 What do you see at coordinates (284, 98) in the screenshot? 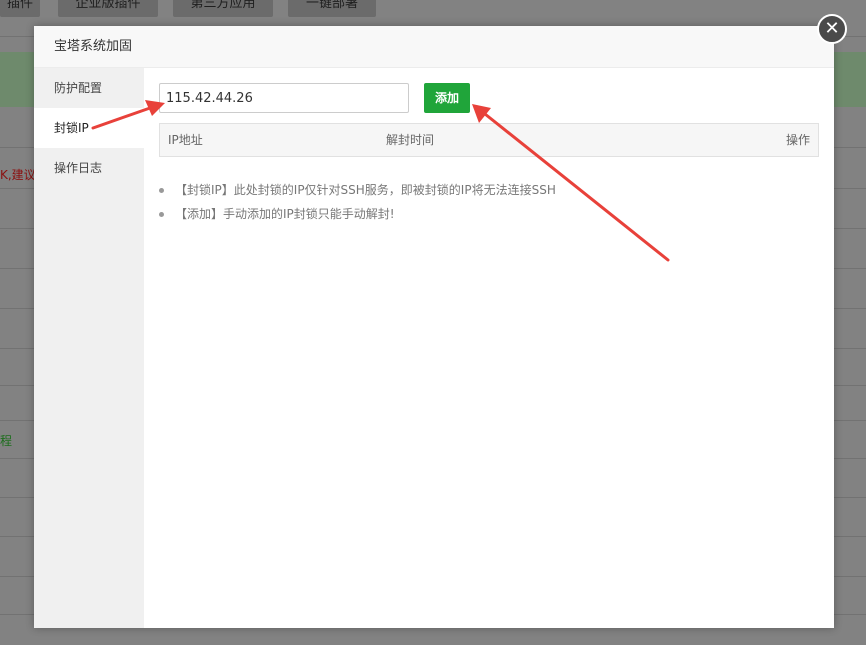
I see `ip-address-input` at bounding box center [284, 98].